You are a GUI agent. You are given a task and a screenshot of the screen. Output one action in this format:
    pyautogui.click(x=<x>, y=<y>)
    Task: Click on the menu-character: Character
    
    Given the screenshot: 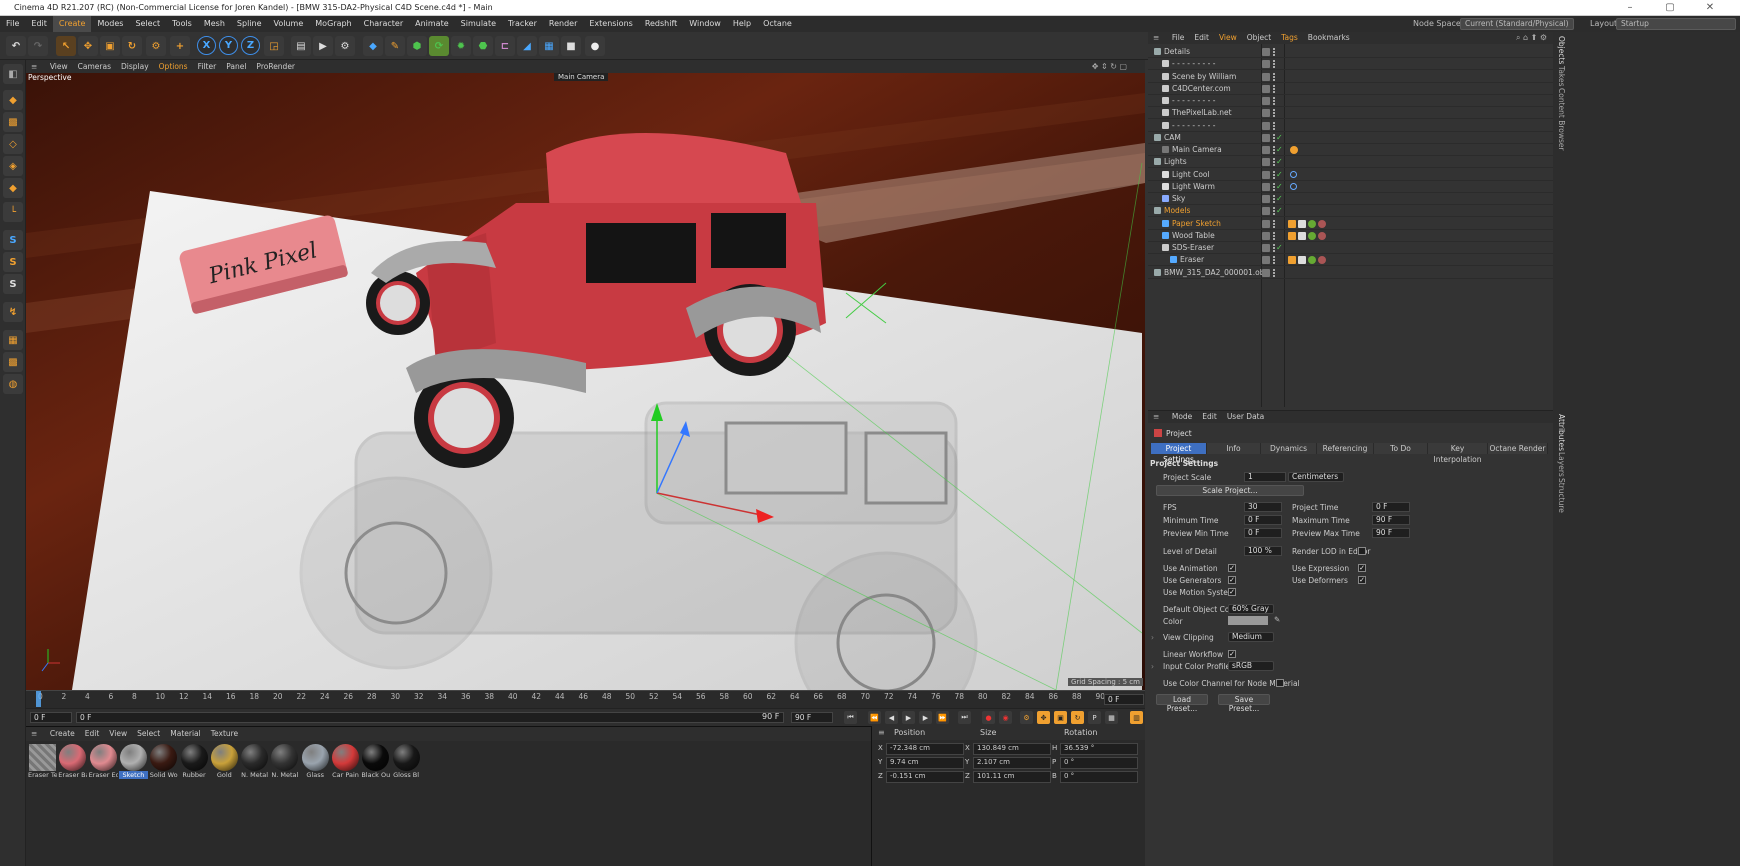 What is the action you would take?
    pyautogui.click(x=384, y=24)
    